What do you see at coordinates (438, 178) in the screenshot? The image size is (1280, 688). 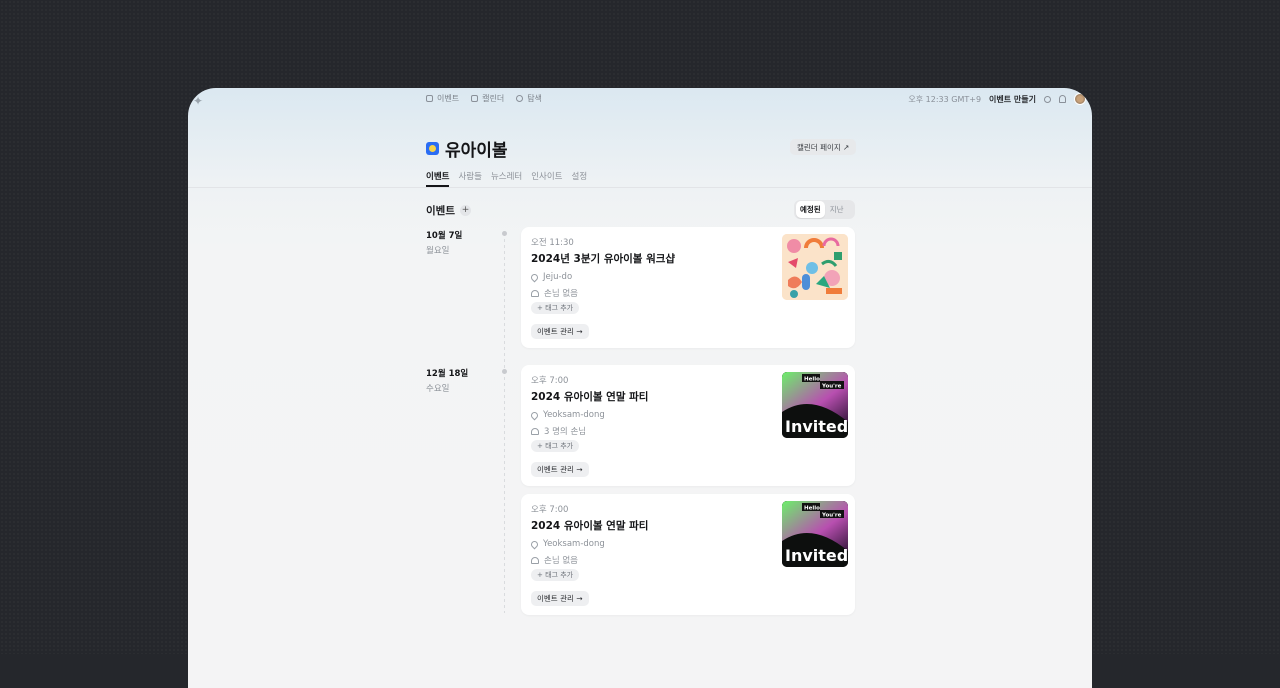 I see `tab-events: 이벤트` at bounding box center [438, 178].